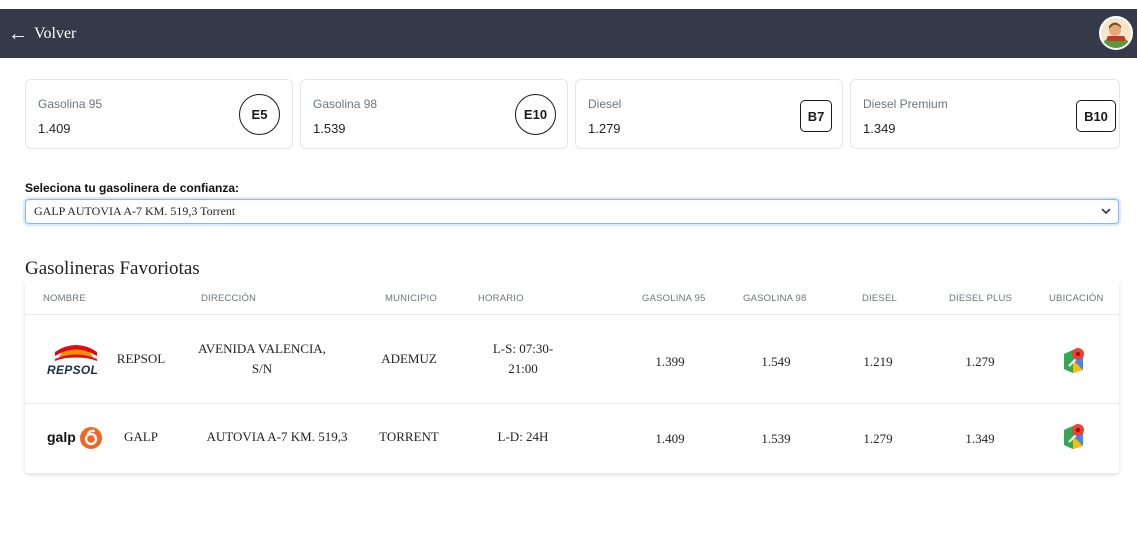 The height and width of the screenshot is (535, 1137). I want to click on price-diesel: 1.219, so click(878, 361).